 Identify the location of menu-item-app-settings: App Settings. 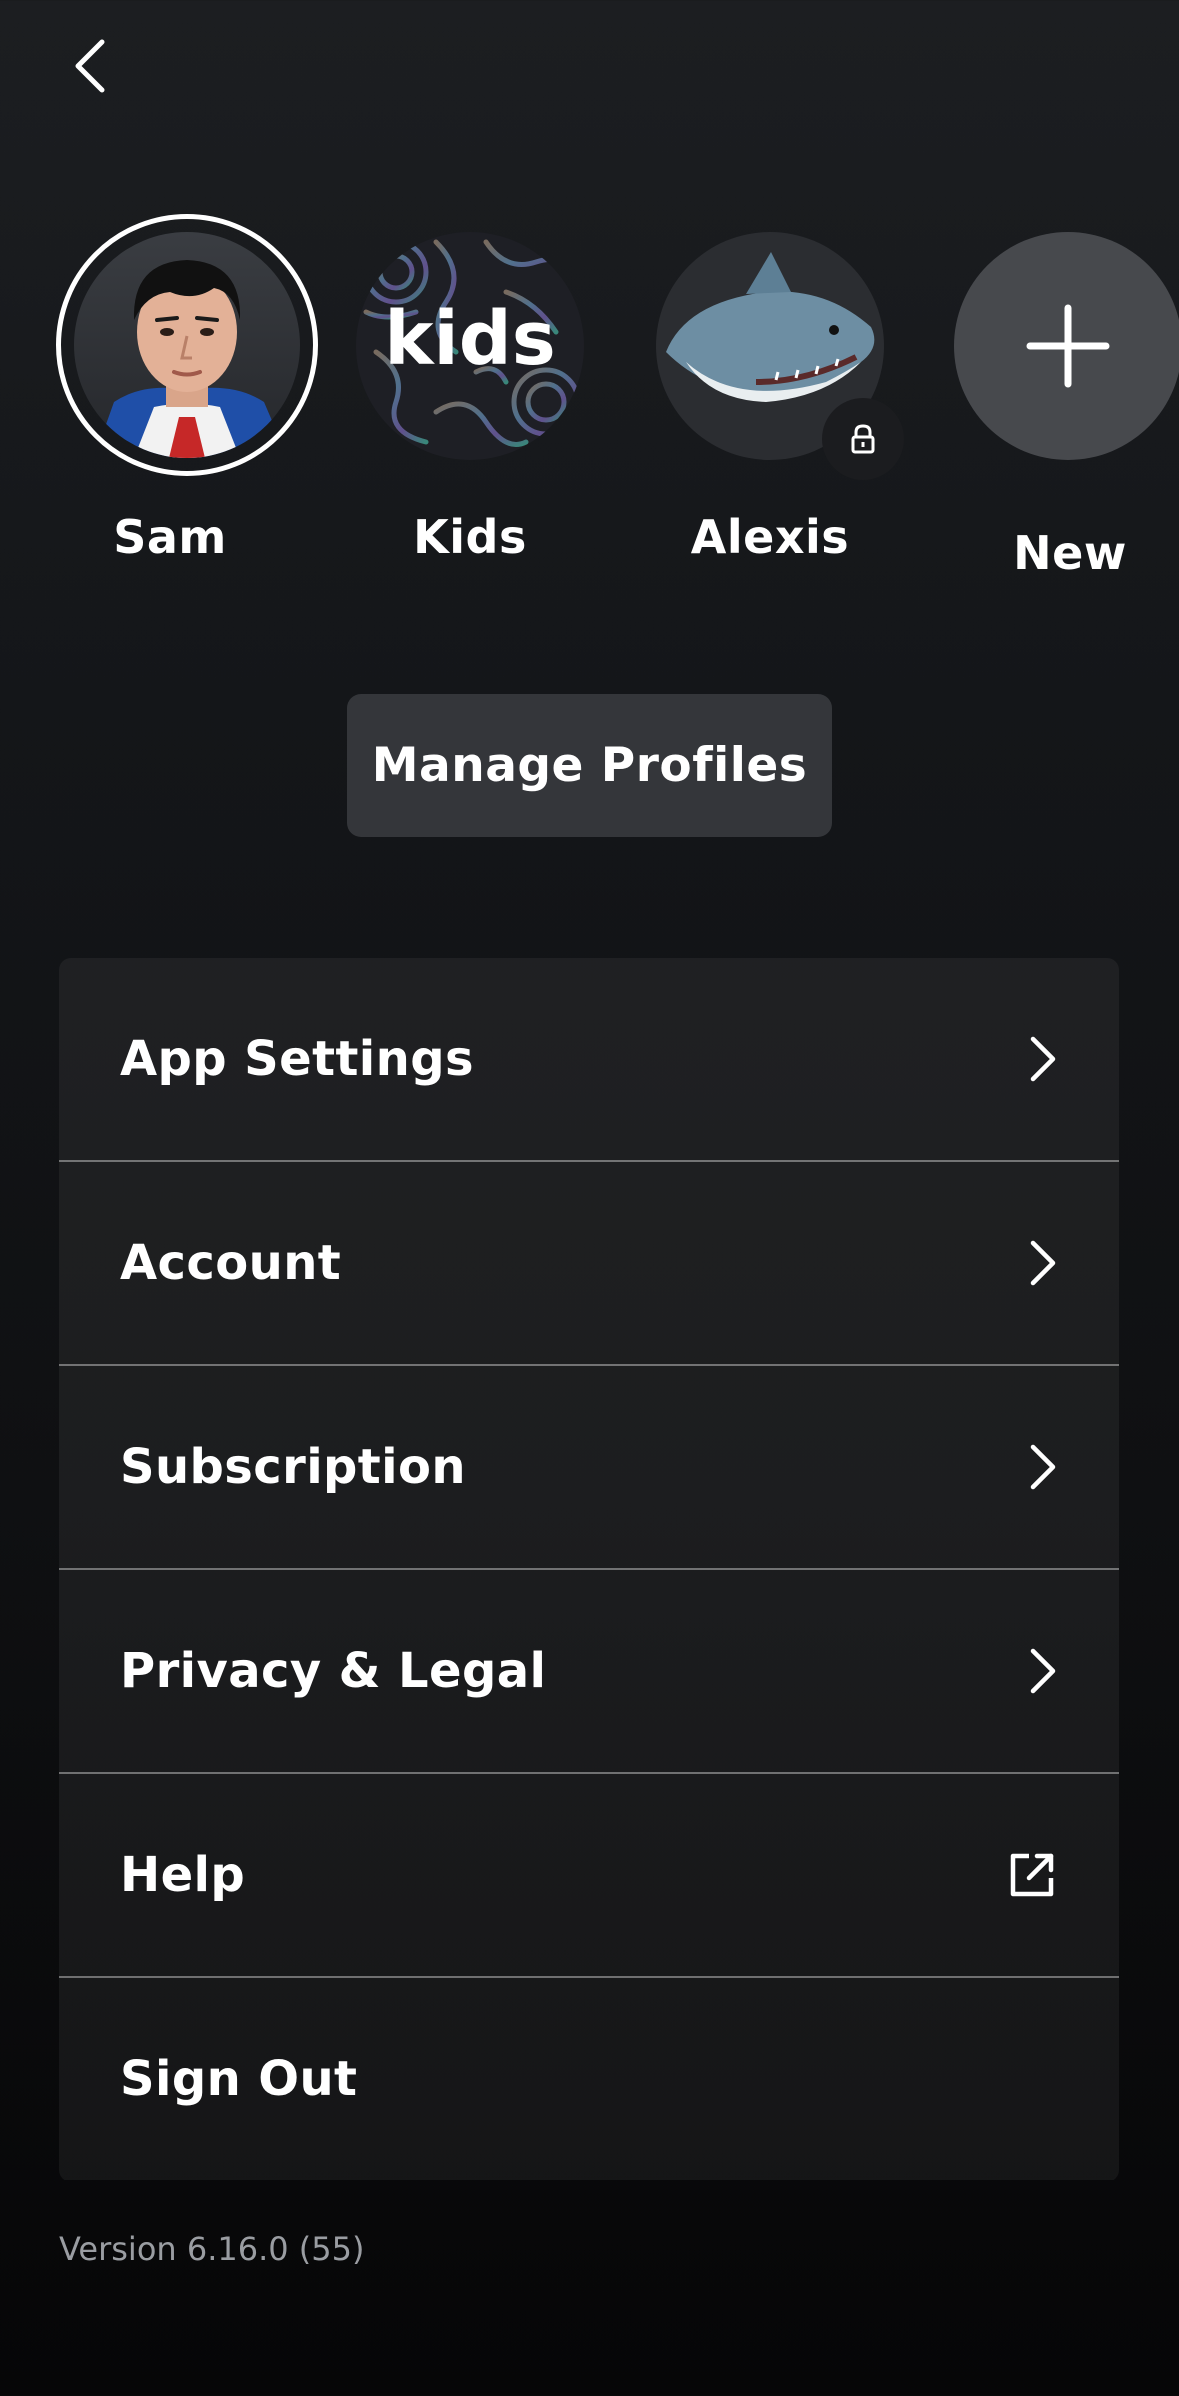
(589, 1060).